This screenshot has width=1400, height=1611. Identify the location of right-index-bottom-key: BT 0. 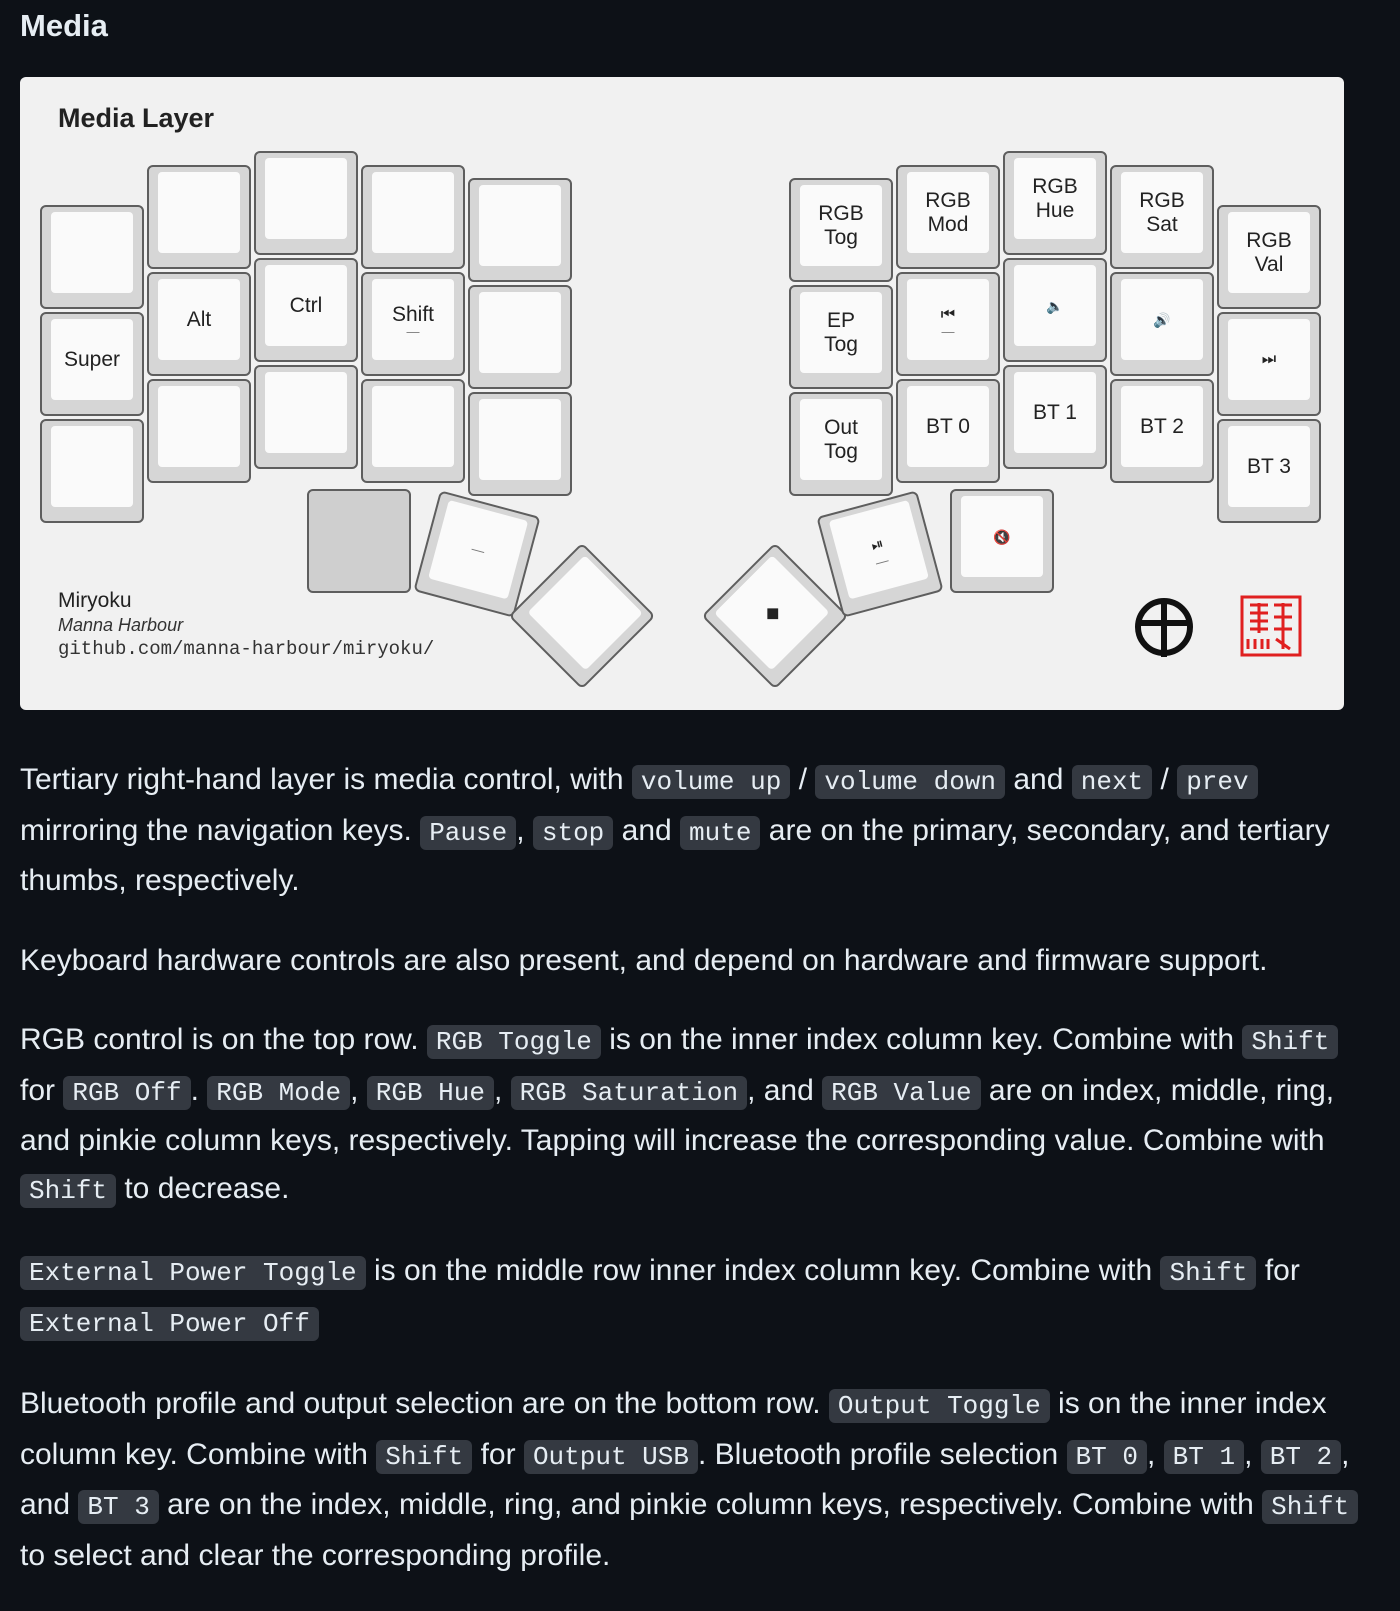
(948, 431).